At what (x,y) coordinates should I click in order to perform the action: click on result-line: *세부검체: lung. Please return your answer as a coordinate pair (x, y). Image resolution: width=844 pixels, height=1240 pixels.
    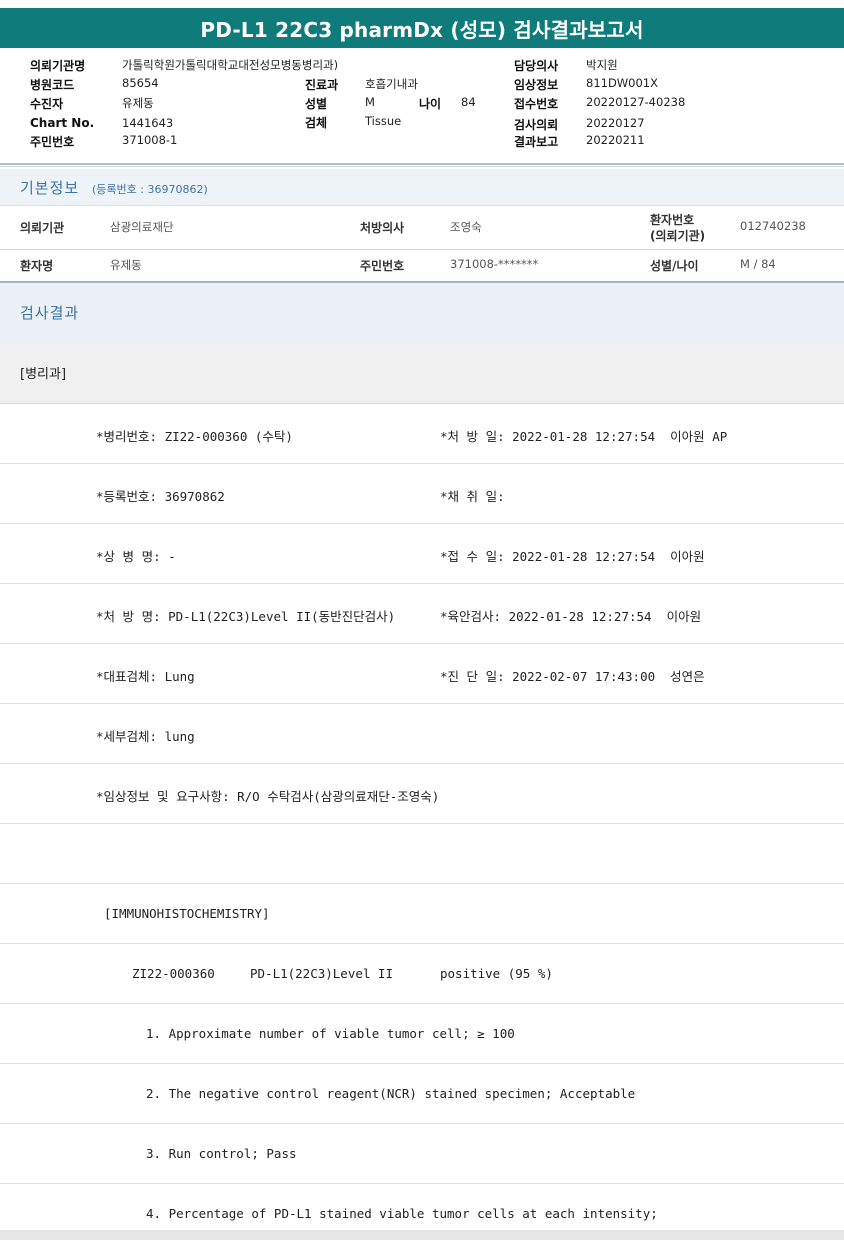
    Looking at the image, I should click on (422, 734).